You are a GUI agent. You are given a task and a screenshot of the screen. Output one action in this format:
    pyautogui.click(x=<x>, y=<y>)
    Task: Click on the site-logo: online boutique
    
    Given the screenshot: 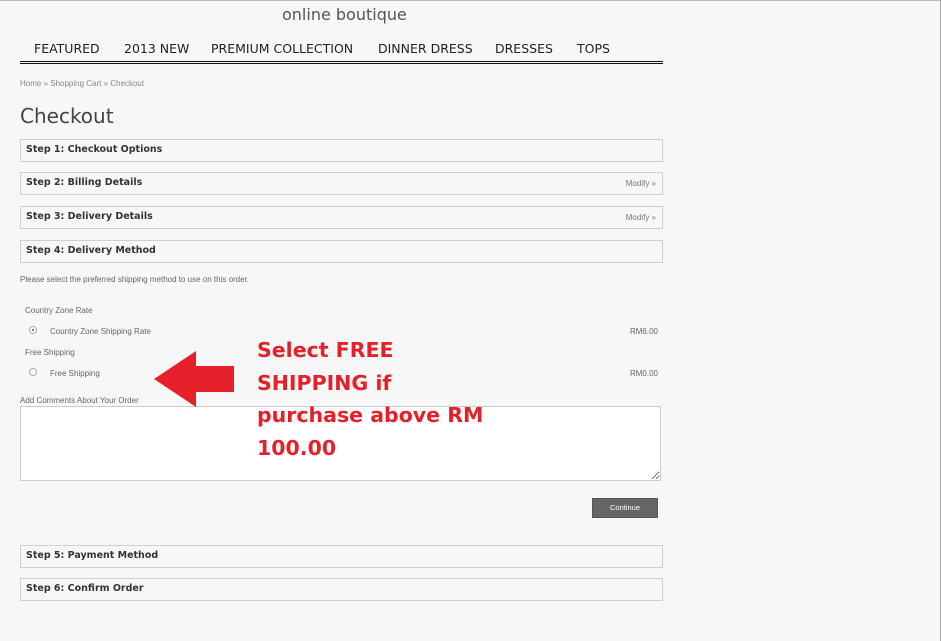 What is the action you would take?
    pyautogui.click(x=344, y=14)
    